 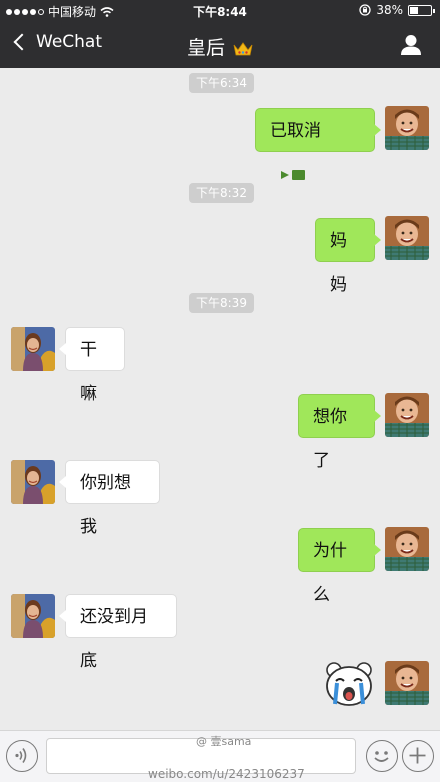 I want to click on chat-title-text: 皇后, so click(x=205, y=48).